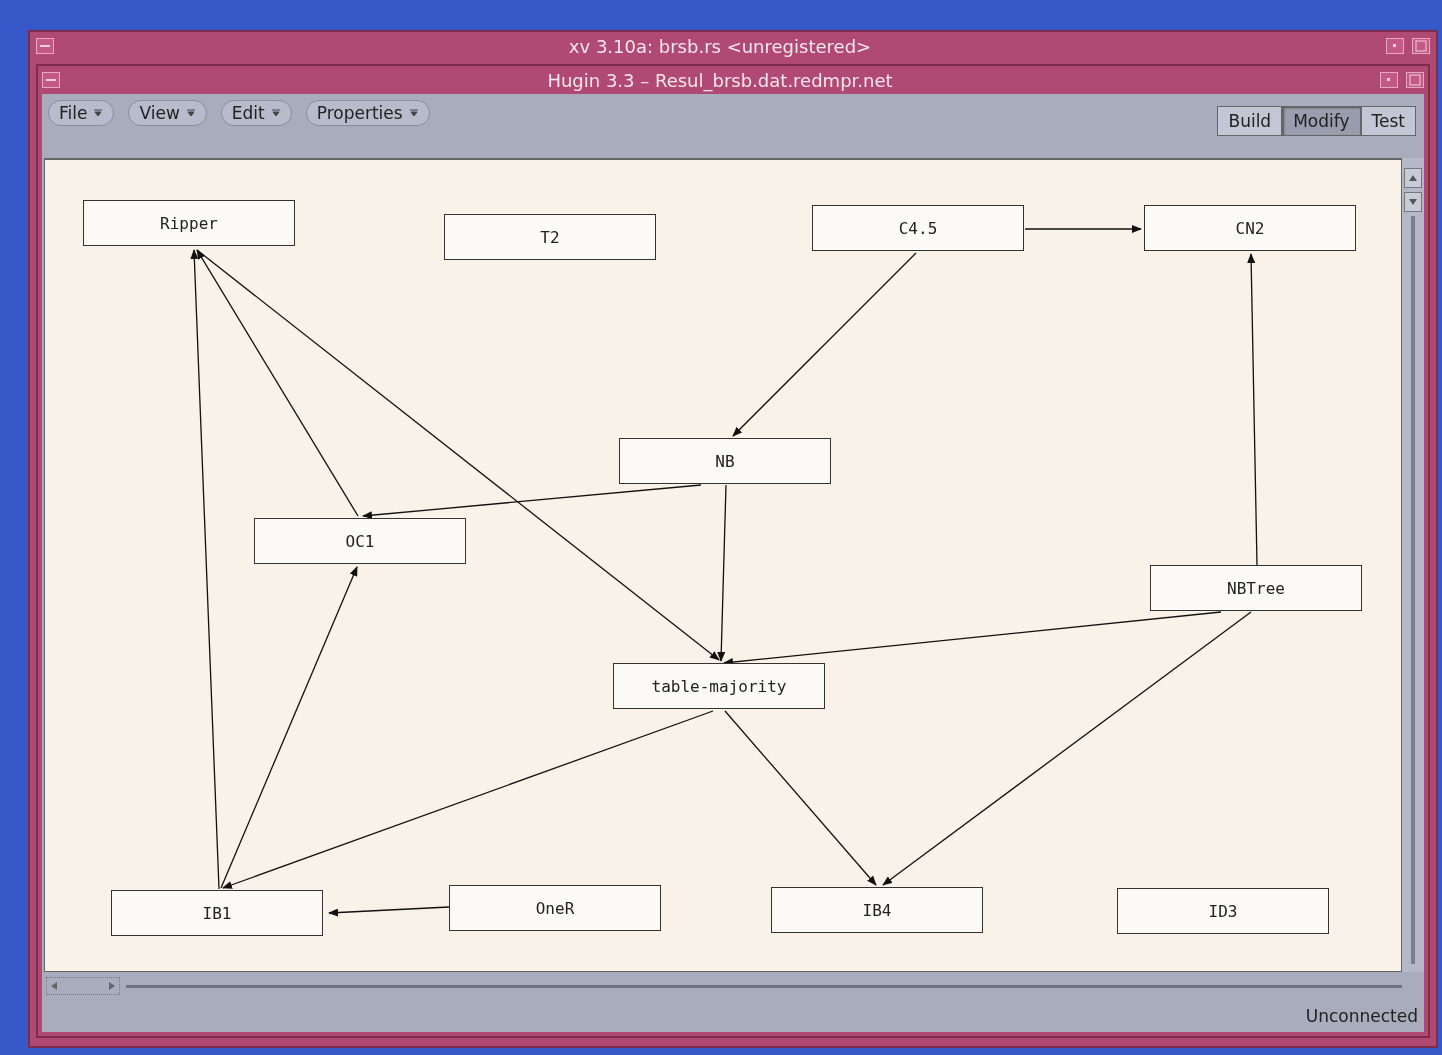  What do you see at coordinates (555, 908) in the screenshot?
I see `network-node: OneR` at bounding box center [555, 908].